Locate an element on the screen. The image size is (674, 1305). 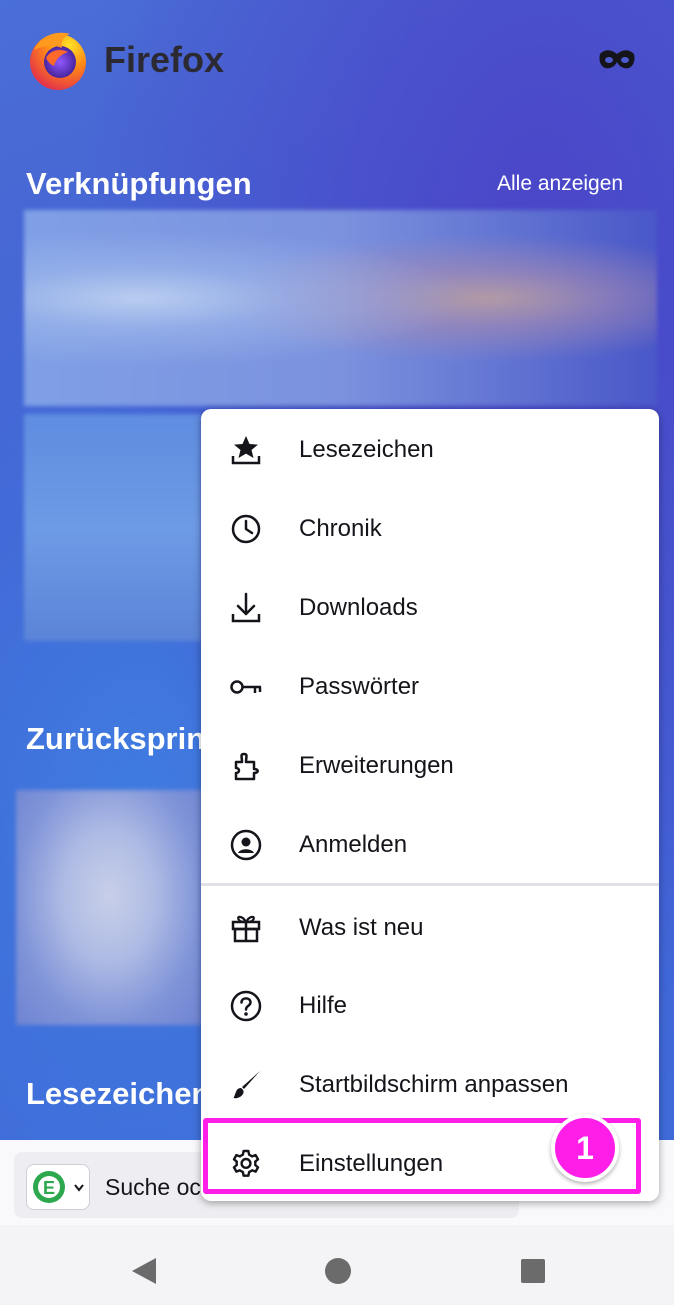
puzzle-icon is located at coordinates (246, 766).